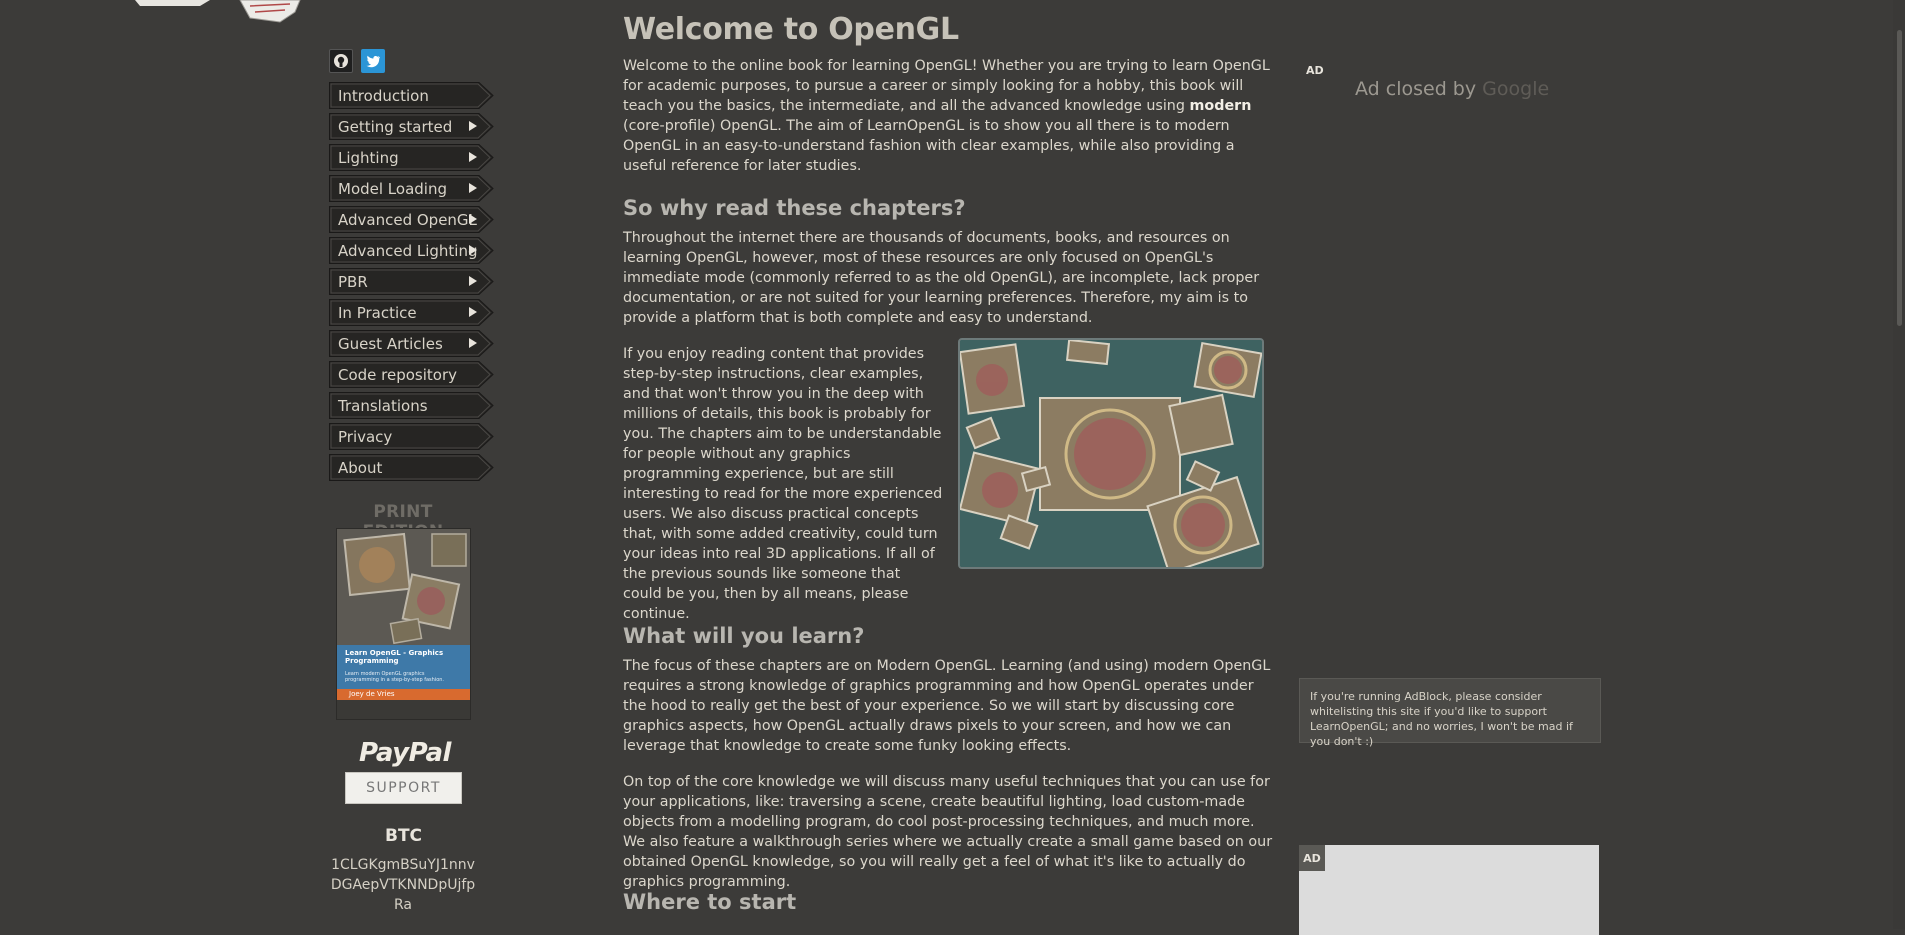  What do you see at coordinates (373, 61) in the screenshot?
I see `twitter-icon` at bounding box center [373, 61].